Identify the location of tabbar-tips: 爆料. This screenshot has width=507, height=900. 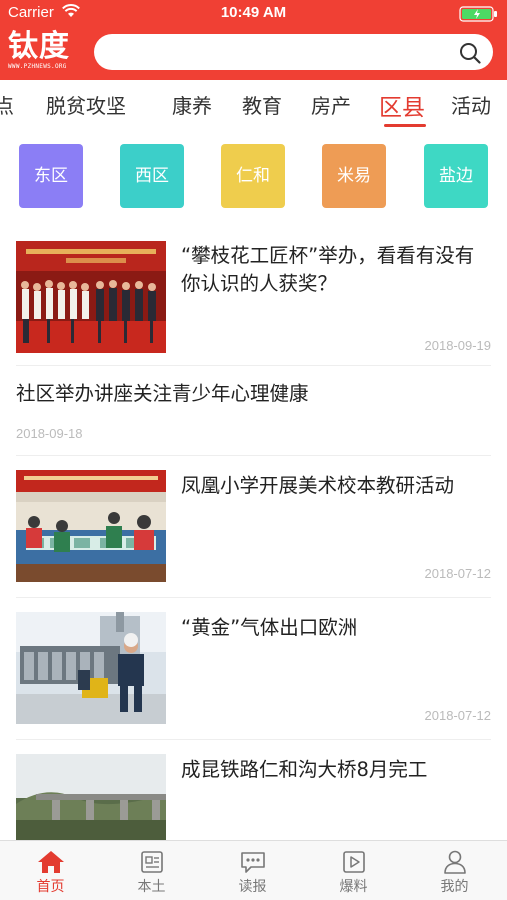
(353, 870).